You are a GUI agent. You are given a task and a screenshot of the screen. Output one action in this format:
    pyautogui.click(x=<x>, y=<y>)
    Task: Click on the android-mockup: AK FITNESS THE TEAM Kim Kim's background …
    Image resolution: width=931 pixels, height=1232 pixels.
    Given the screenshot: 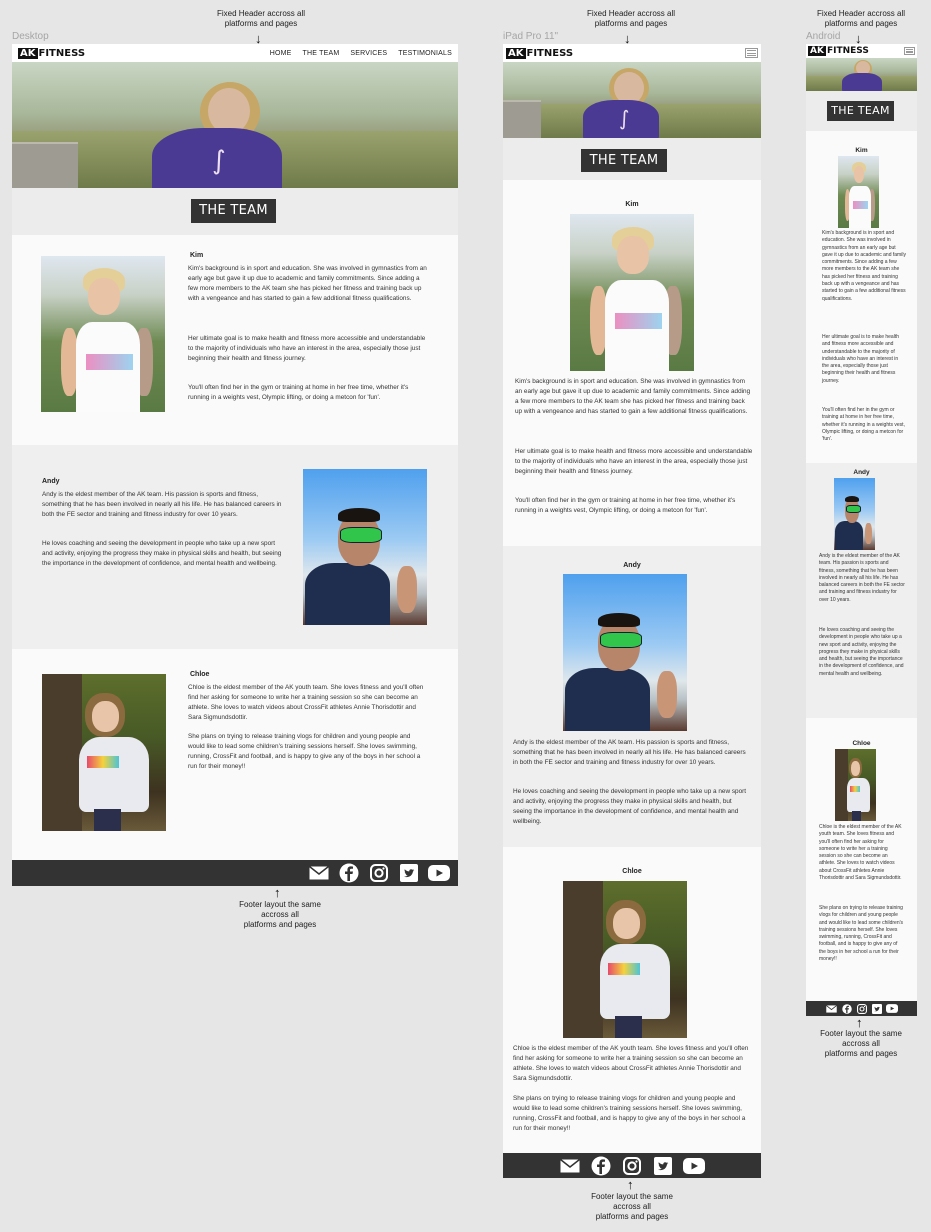 What is the action you would take?
    pyautogui.click(x=861, y=530)
    